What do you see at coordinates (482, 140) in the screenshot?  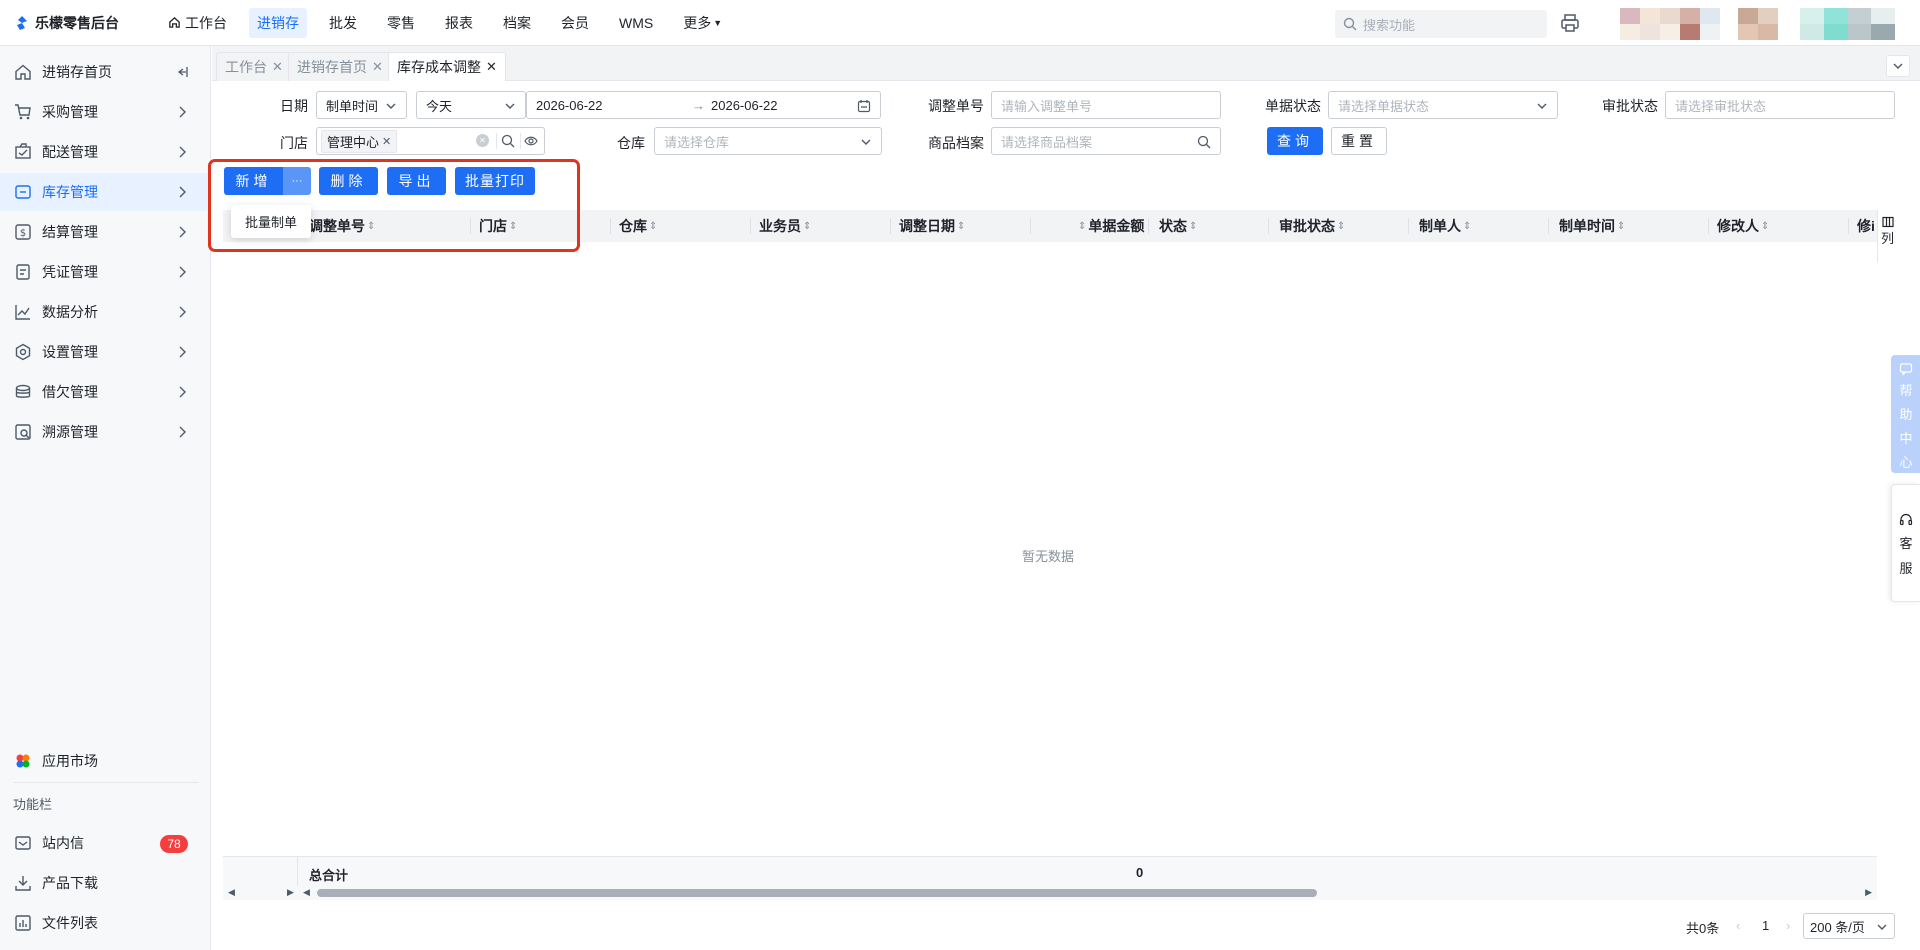 I see `clear-icon: ✕` at bounding box center [482, 140].